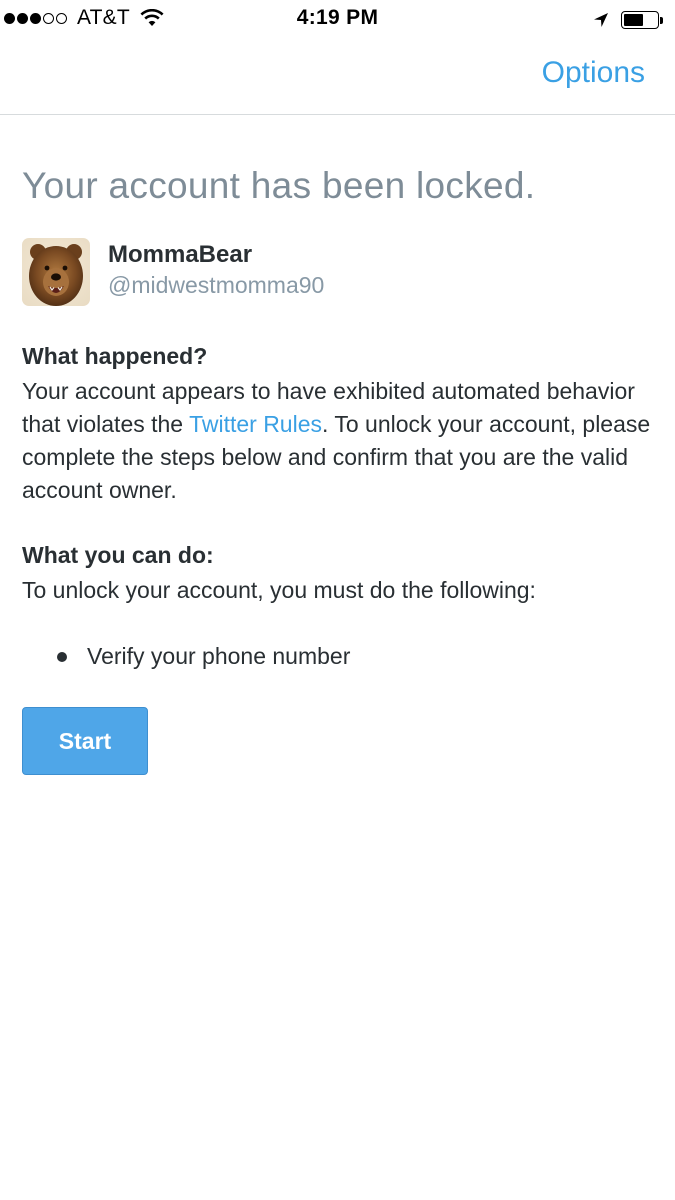 Image resolution: width=675 pixels, height=1200 pixels. Describe the element at coordinates (115, 356) in the screenshot. I see `what-happened-heading: What happened?` at that location.